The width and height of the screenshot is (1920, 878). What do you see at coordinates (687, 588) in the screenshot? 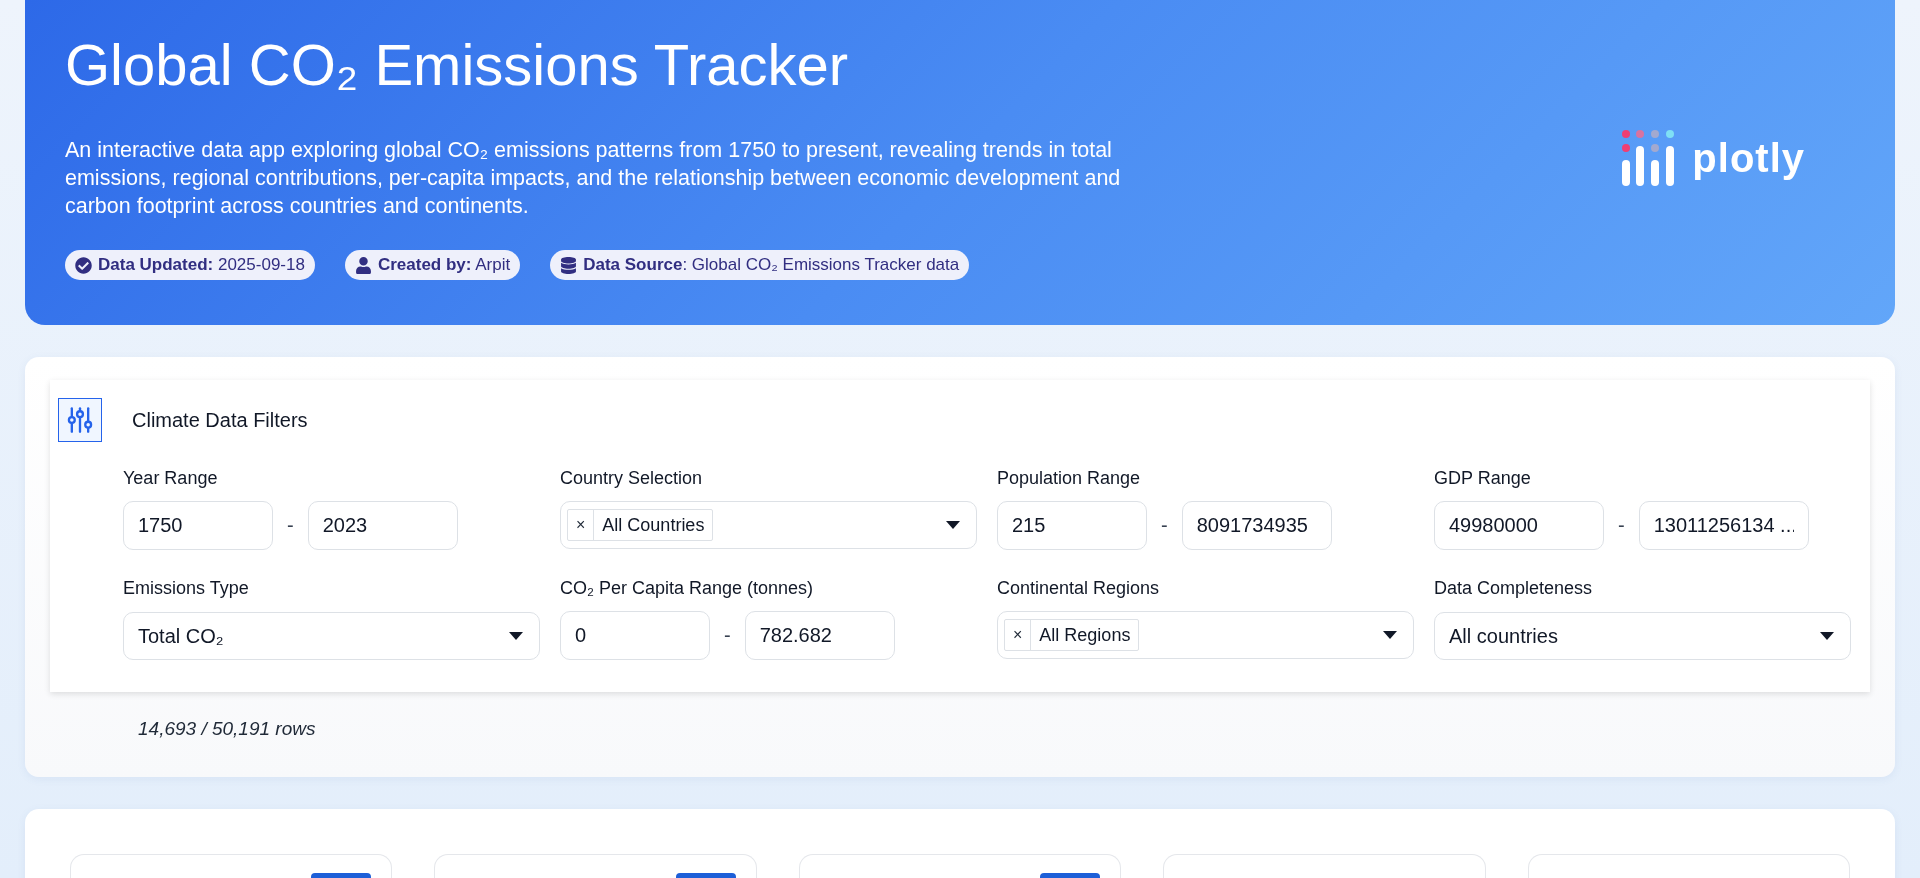
I see `field-label: CO₂ Per Capita Range (tonnes)` at bounding box center [687, 588].